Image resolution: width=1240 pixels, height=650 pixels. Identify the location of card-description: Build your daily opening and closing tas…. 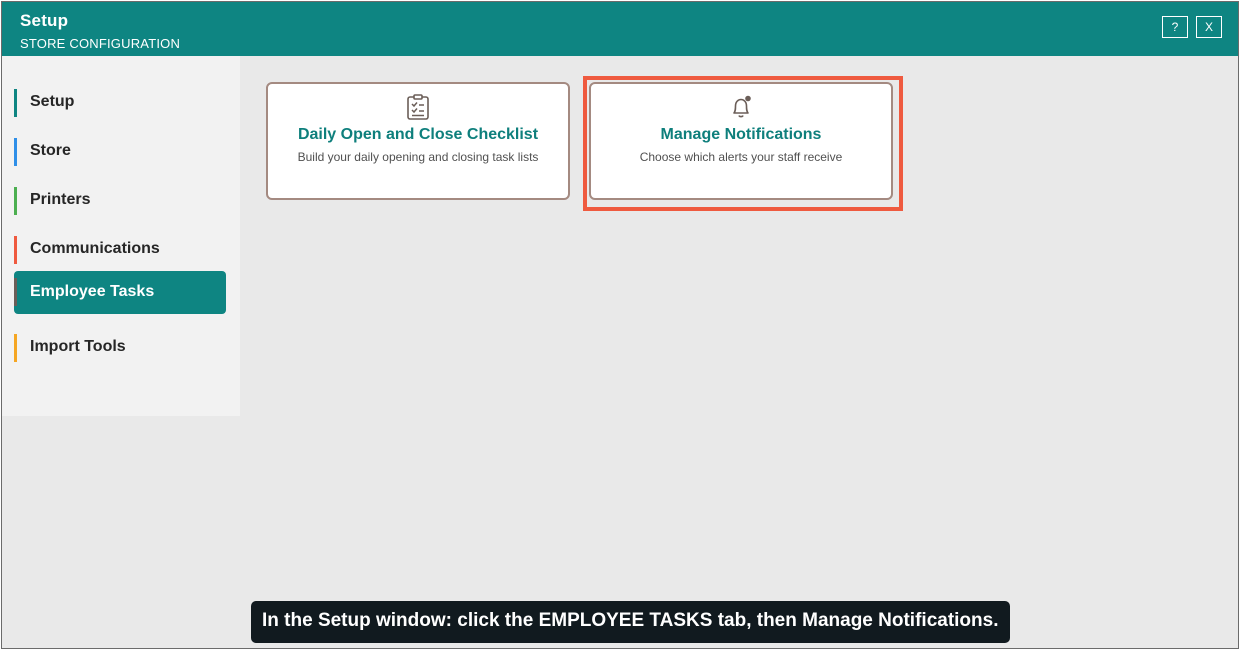
(418, 157).